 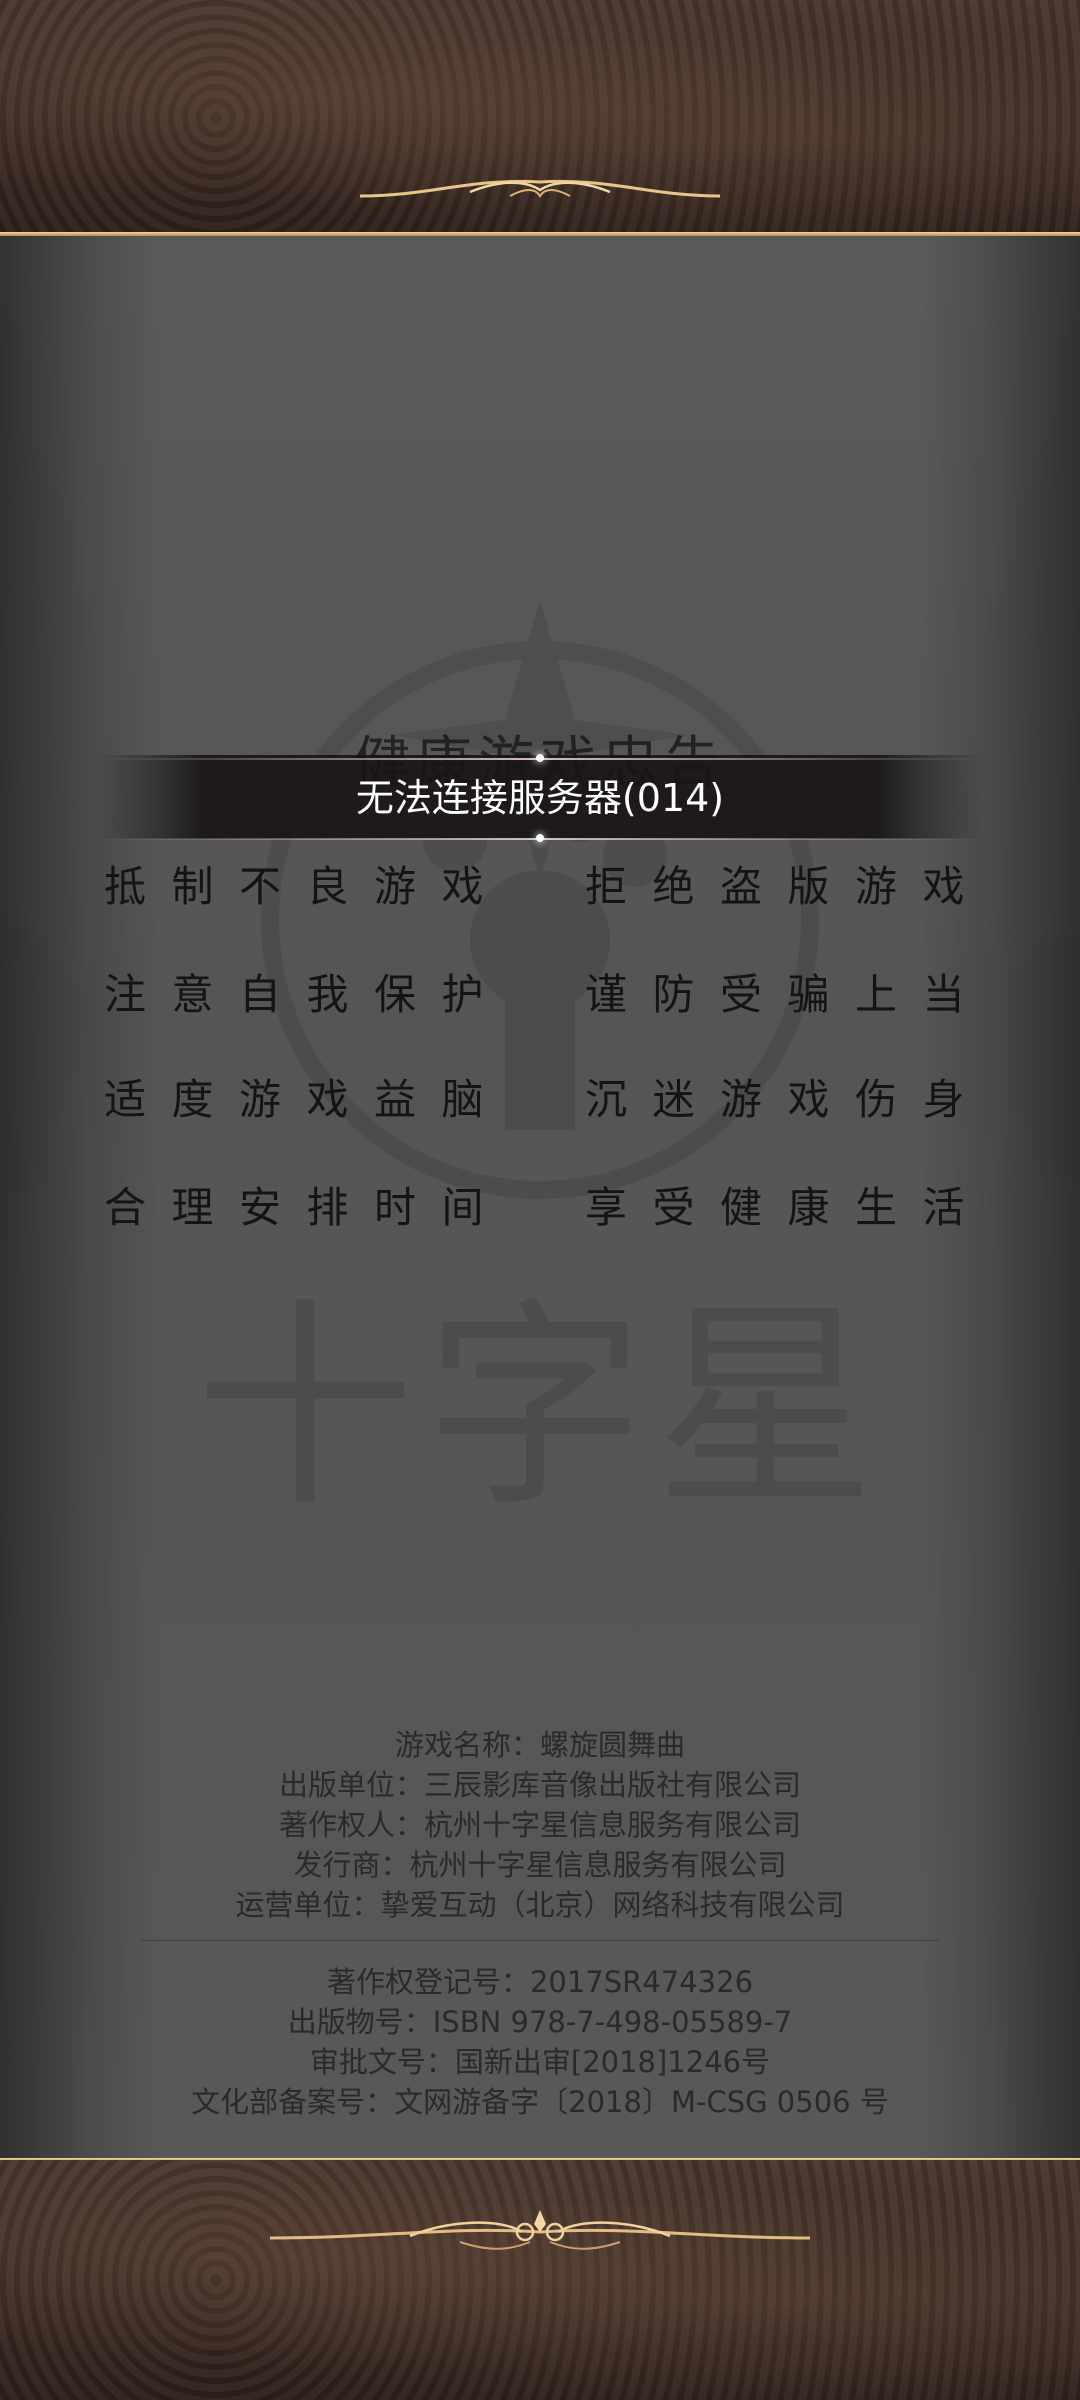 What do you see at coordinates (539, 1408) in the screenshot?
I see `watermark-brand-text: 十字星` at bounding box center [539, 1408].